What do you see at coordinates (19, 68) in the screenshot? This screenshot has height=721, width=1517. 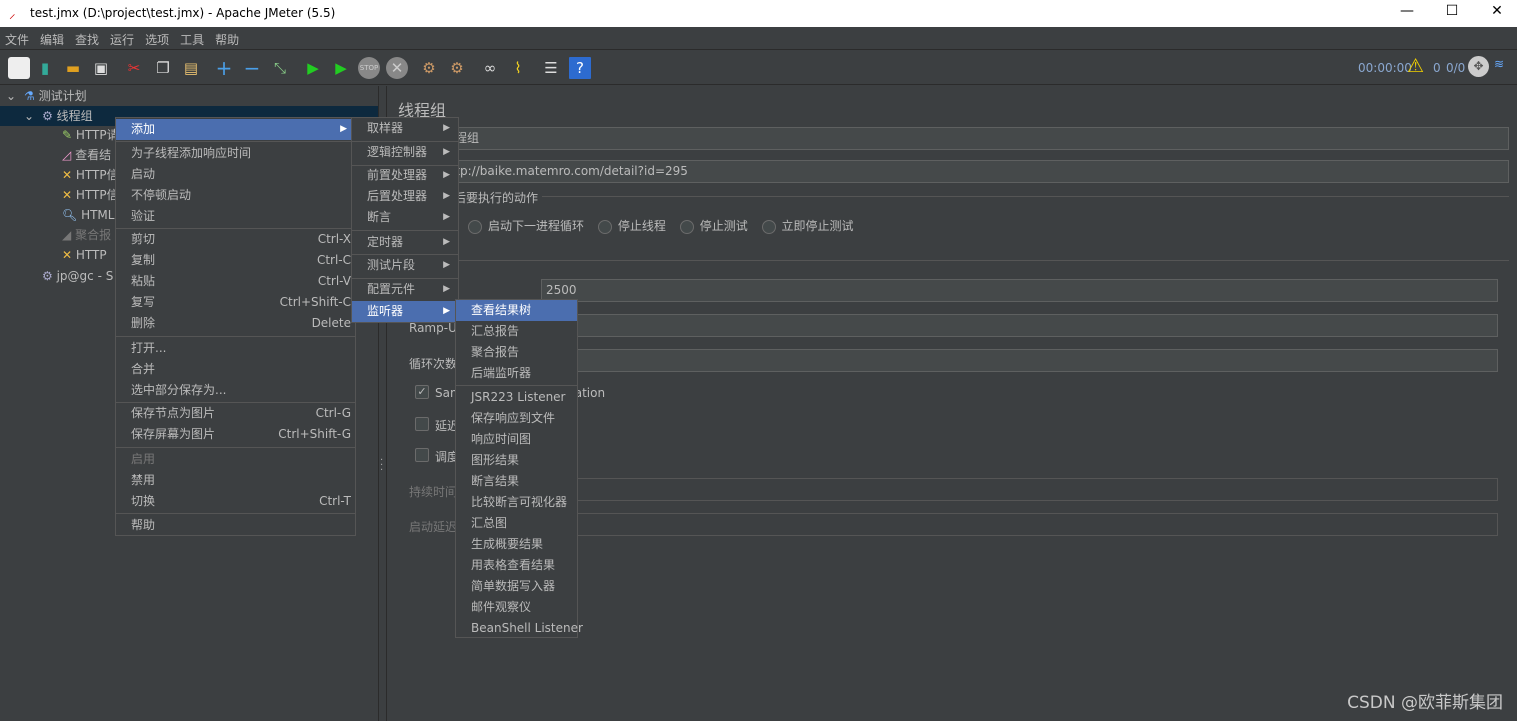 I see `new-icon` at bounding box center [19, 68].